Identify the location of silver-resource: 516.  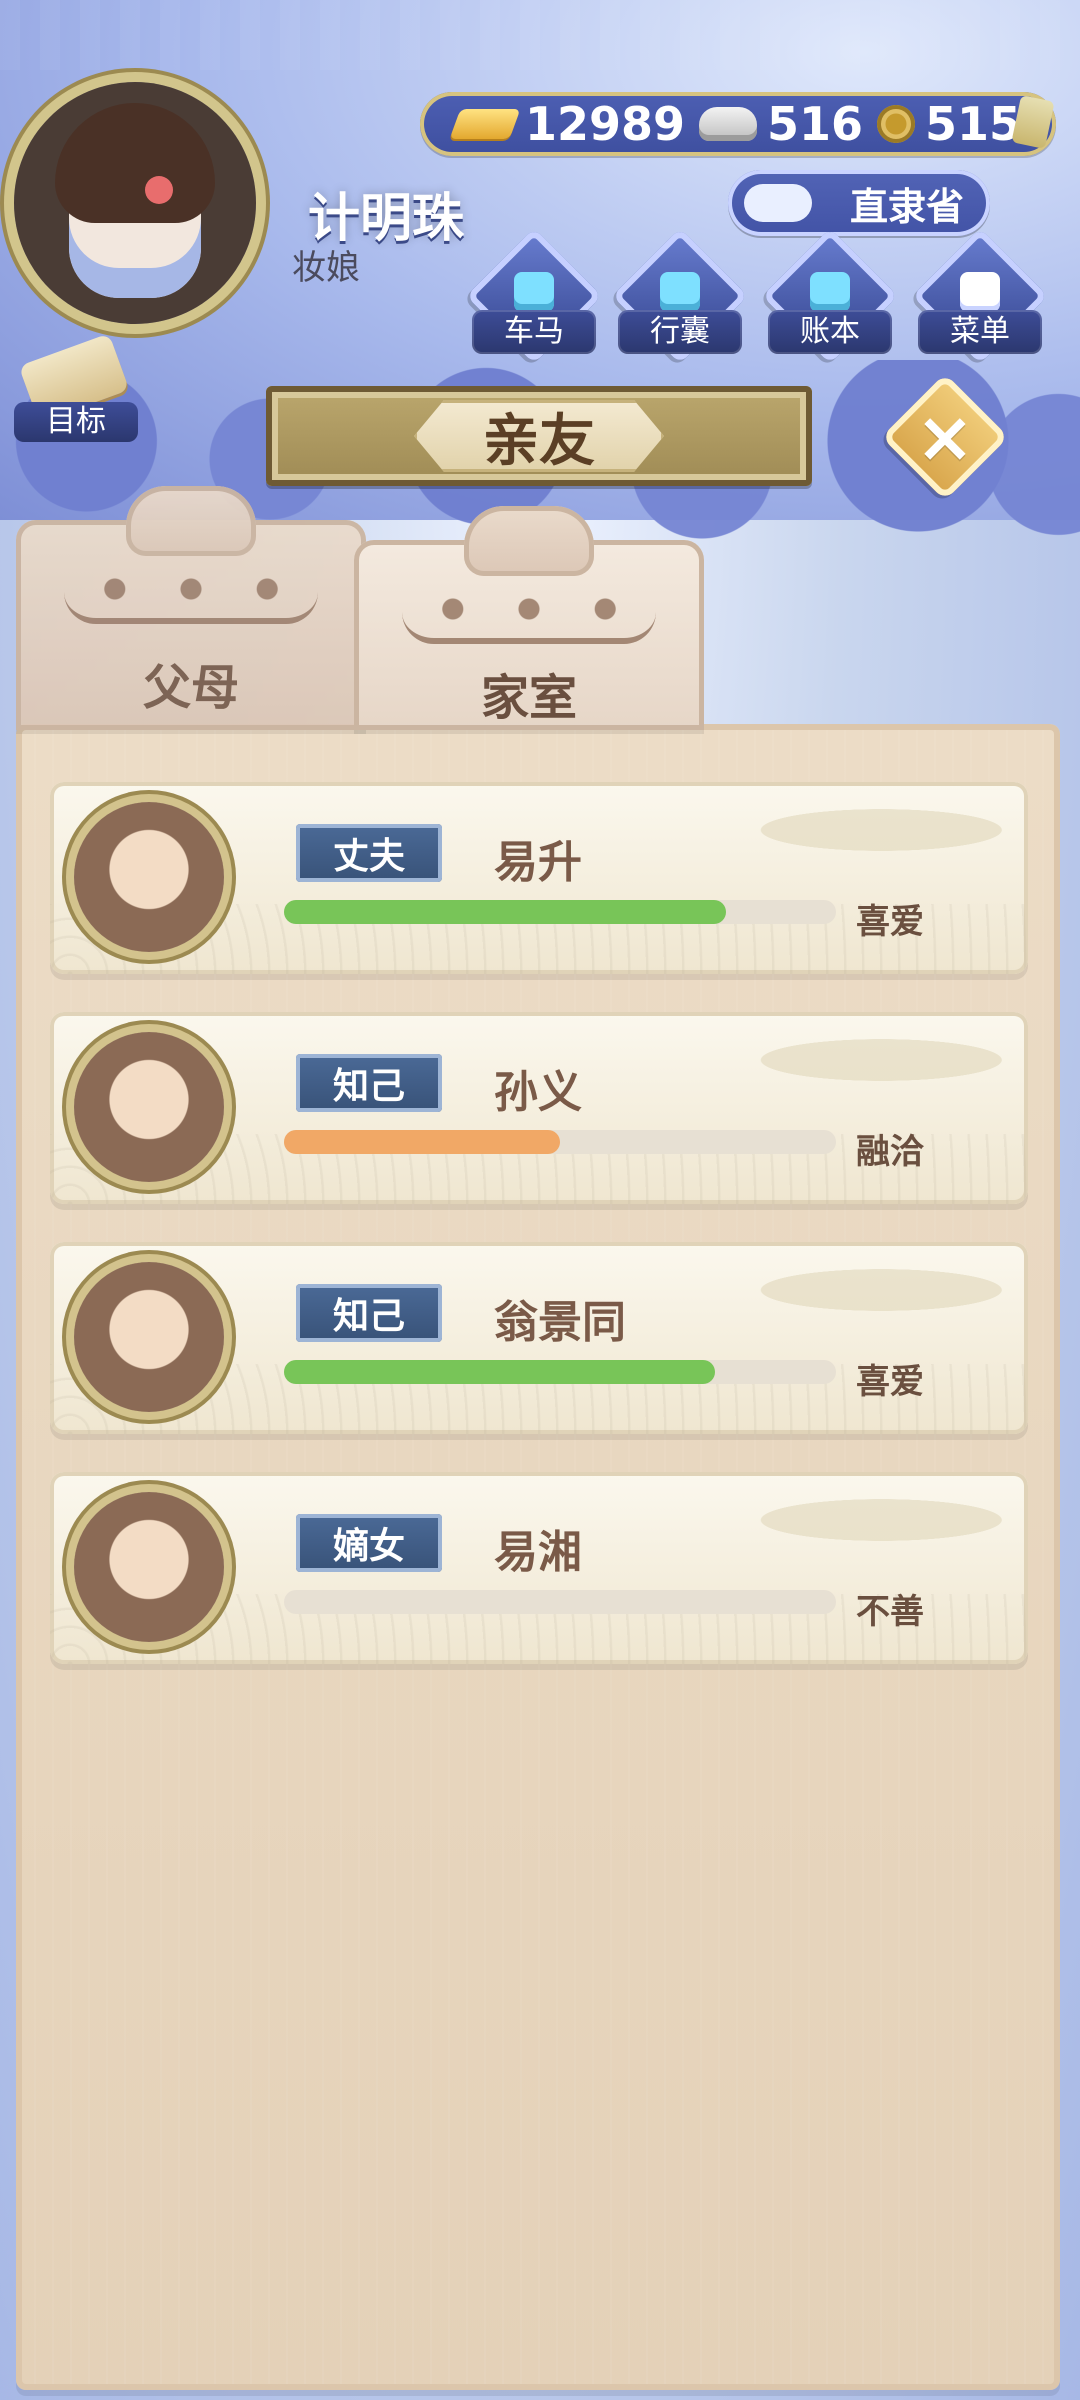
(781, 124).